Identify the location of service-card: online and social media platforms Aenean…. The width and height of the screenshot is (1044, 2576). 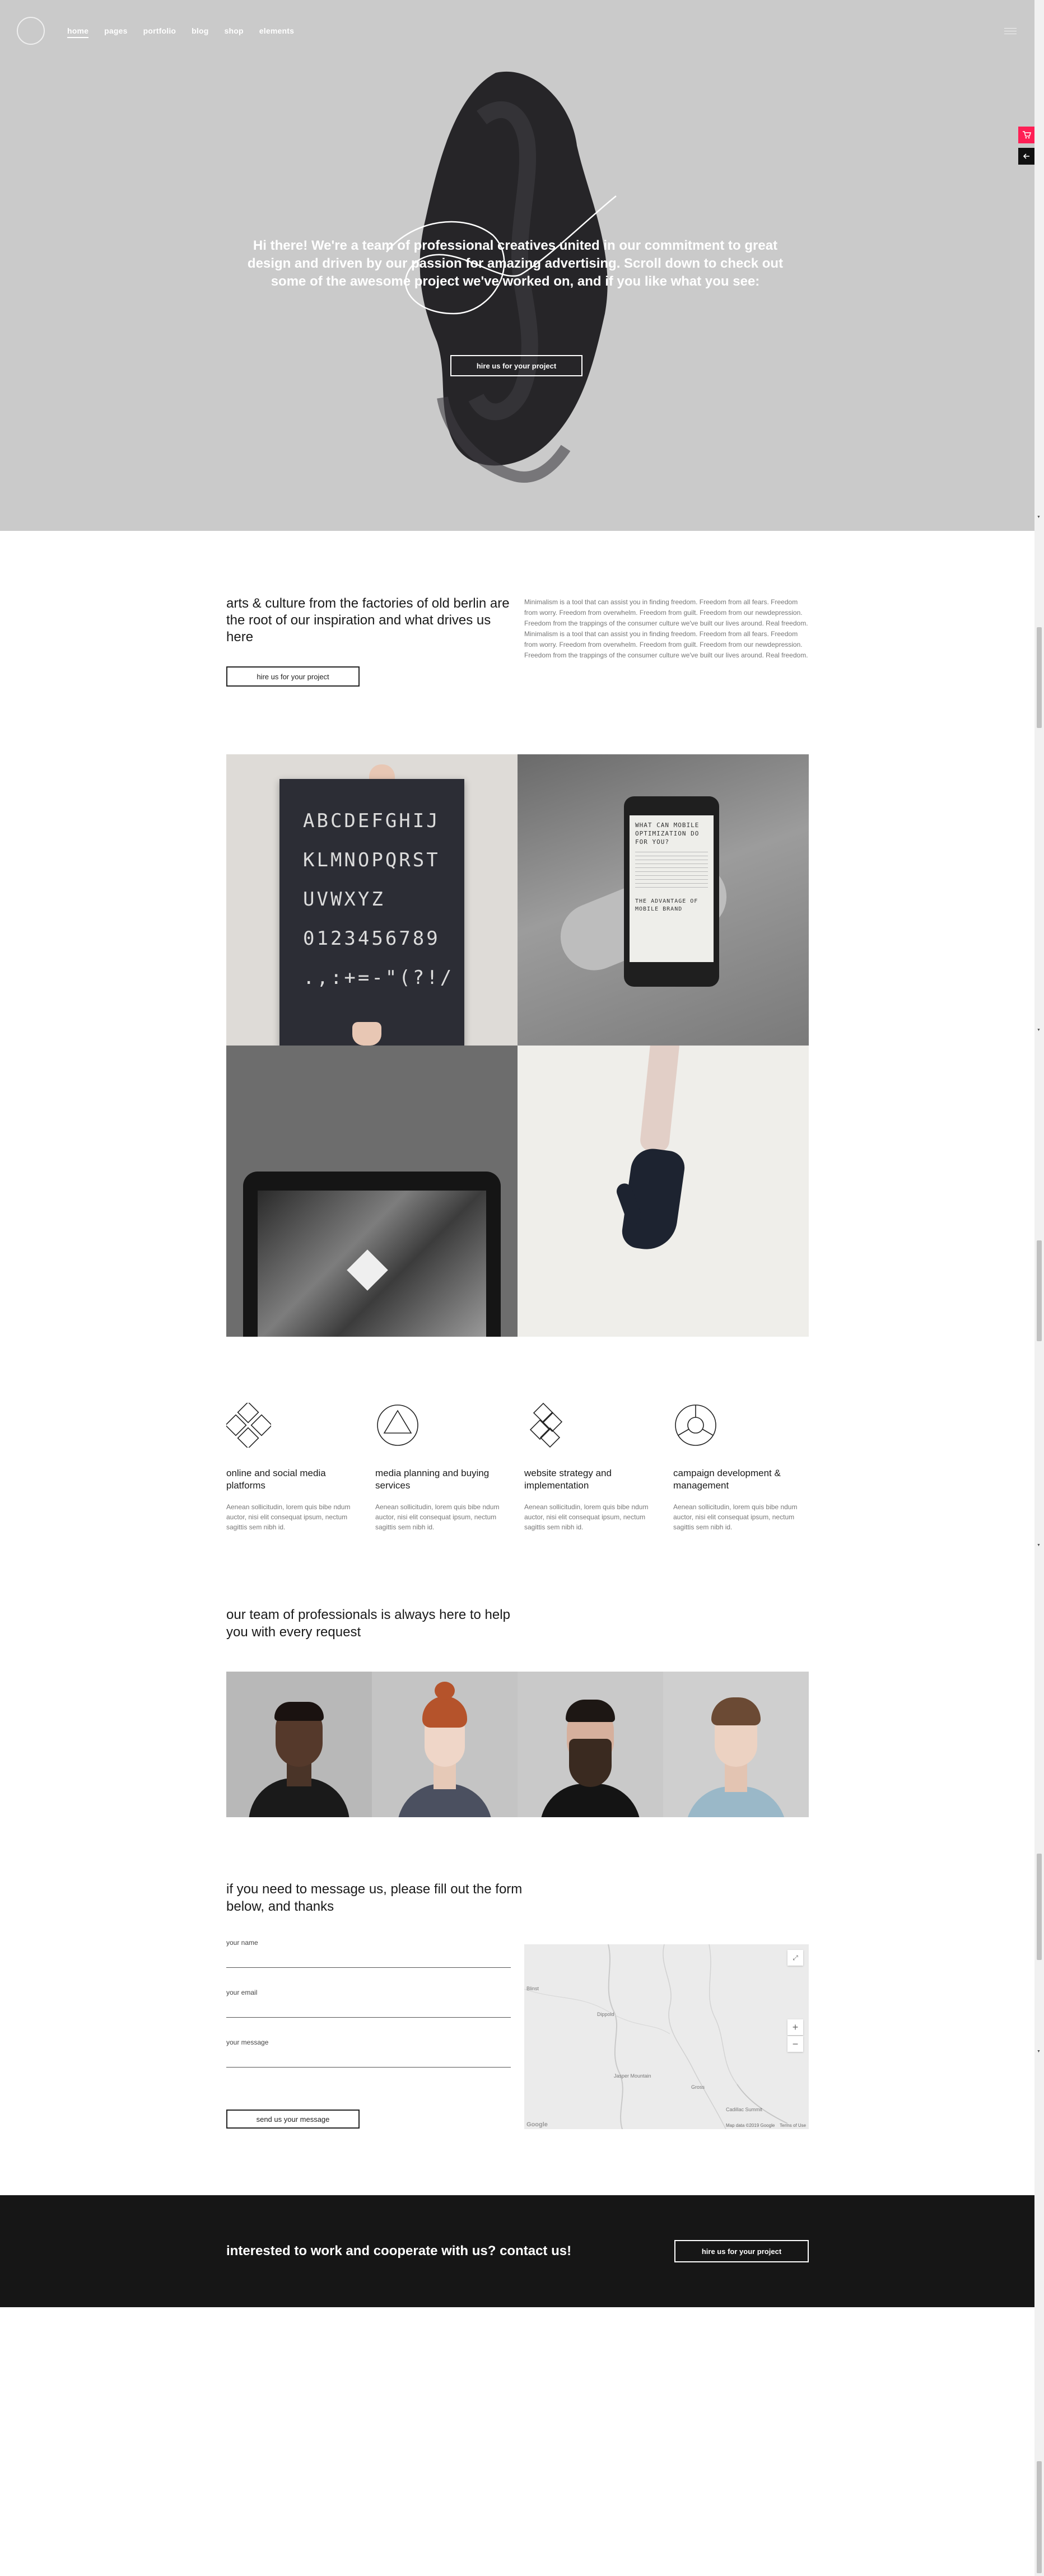
(293, 1467).